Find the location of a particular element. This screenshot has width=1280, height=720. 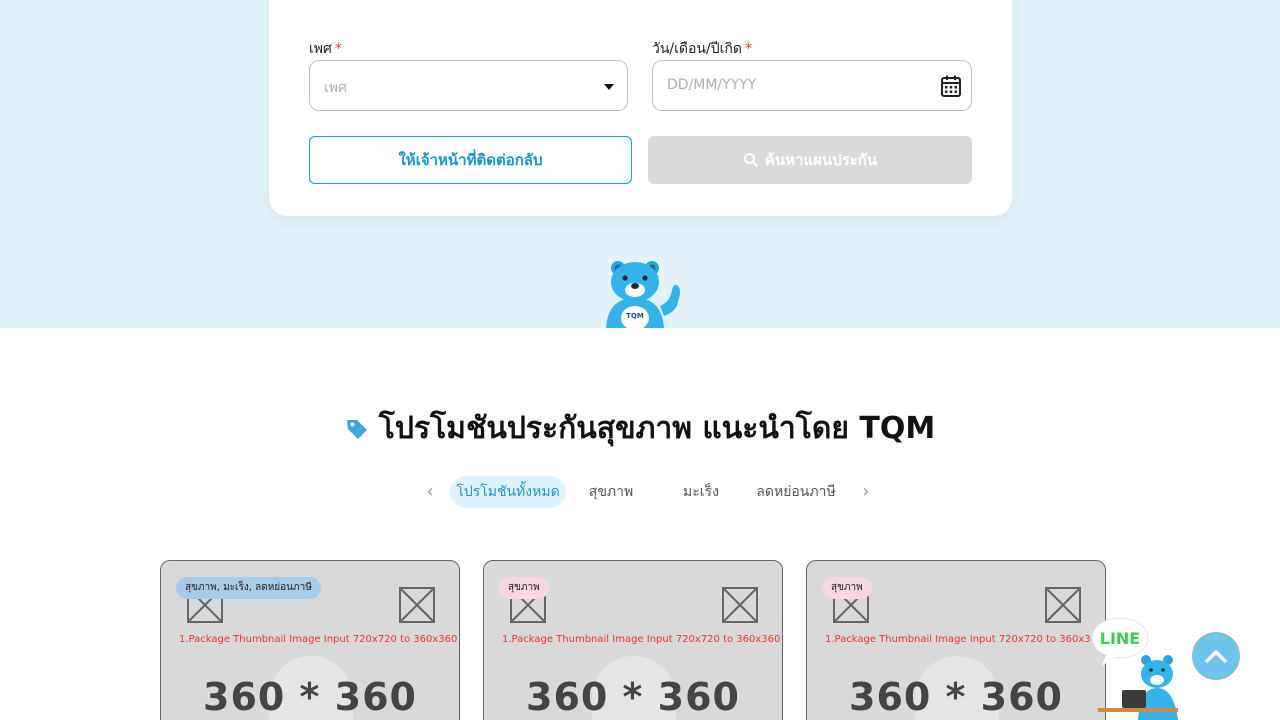

gender-label: เพศ * is located at coordinates (325, 49).